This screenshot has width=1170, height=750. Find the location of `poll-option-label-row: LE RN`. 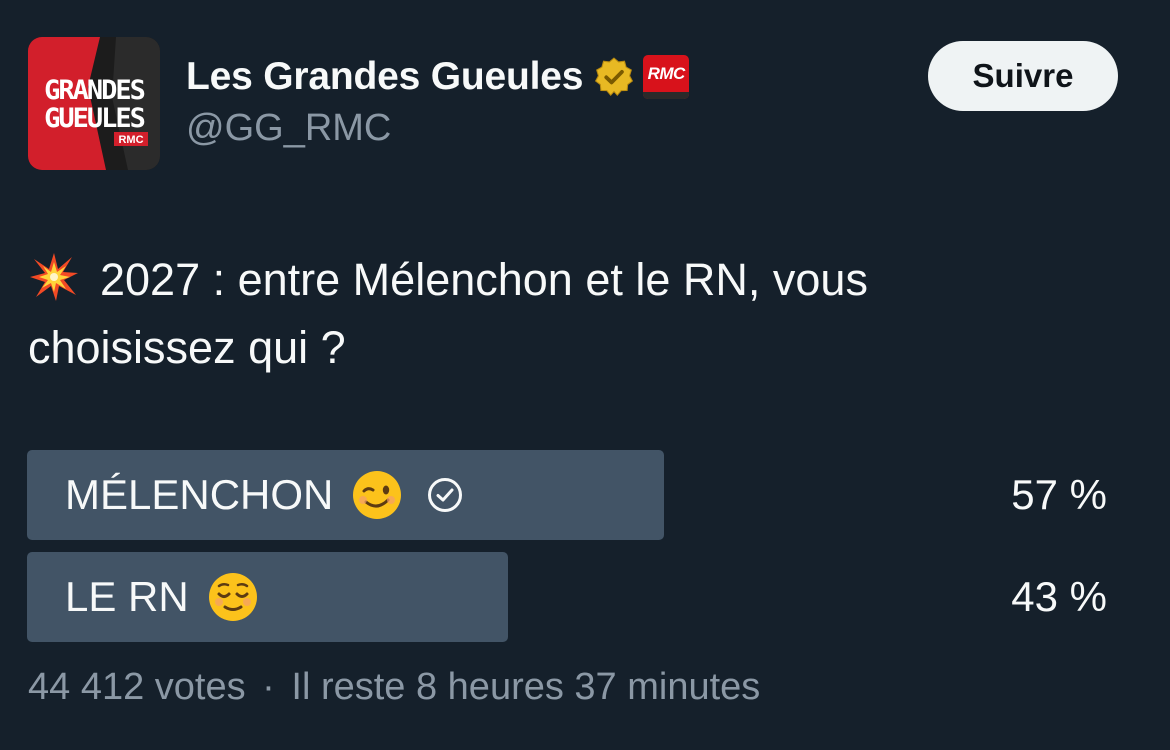

poll-option-label-row: LE RN is located at coordinates (162, 597).